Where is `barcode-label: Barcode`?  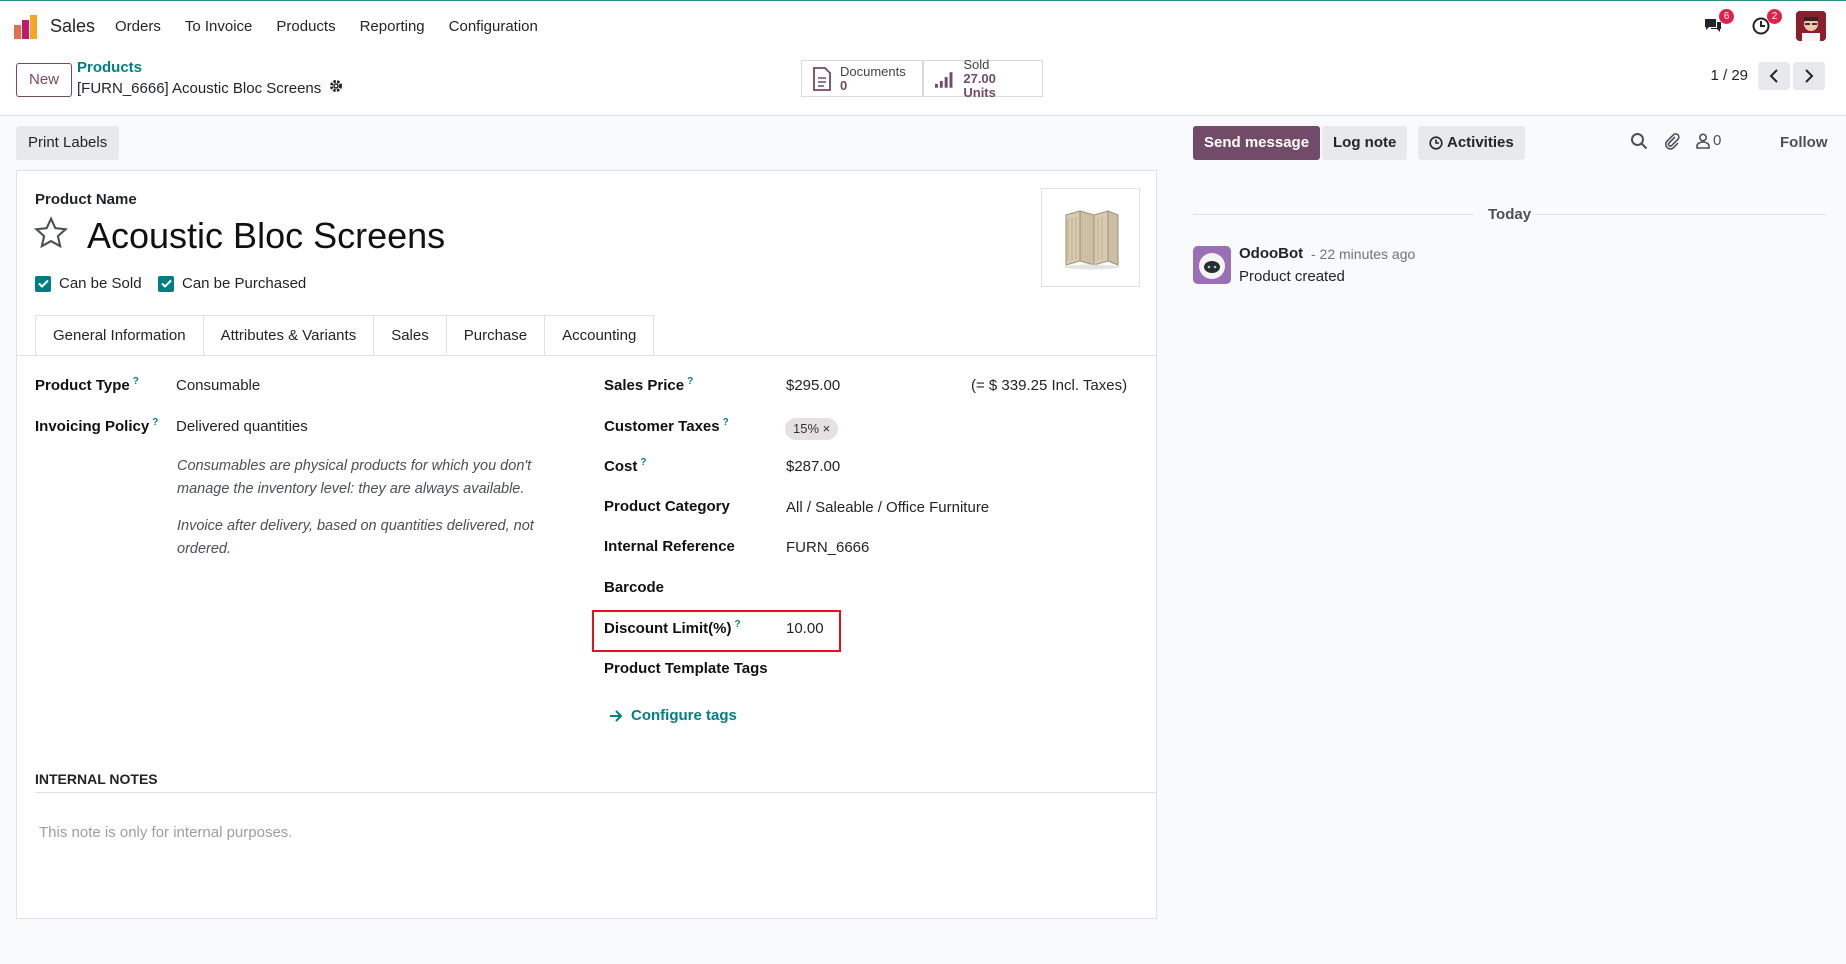
barcode-label: Barcode is located at coordinates (634, 587).